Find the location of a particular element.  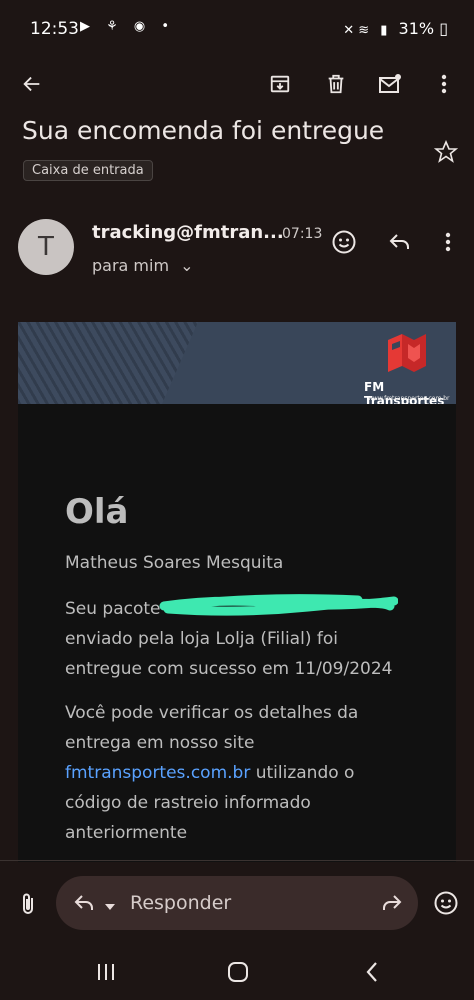

site-link: fmtransportes.com.br is located at coordinates (157, 773).